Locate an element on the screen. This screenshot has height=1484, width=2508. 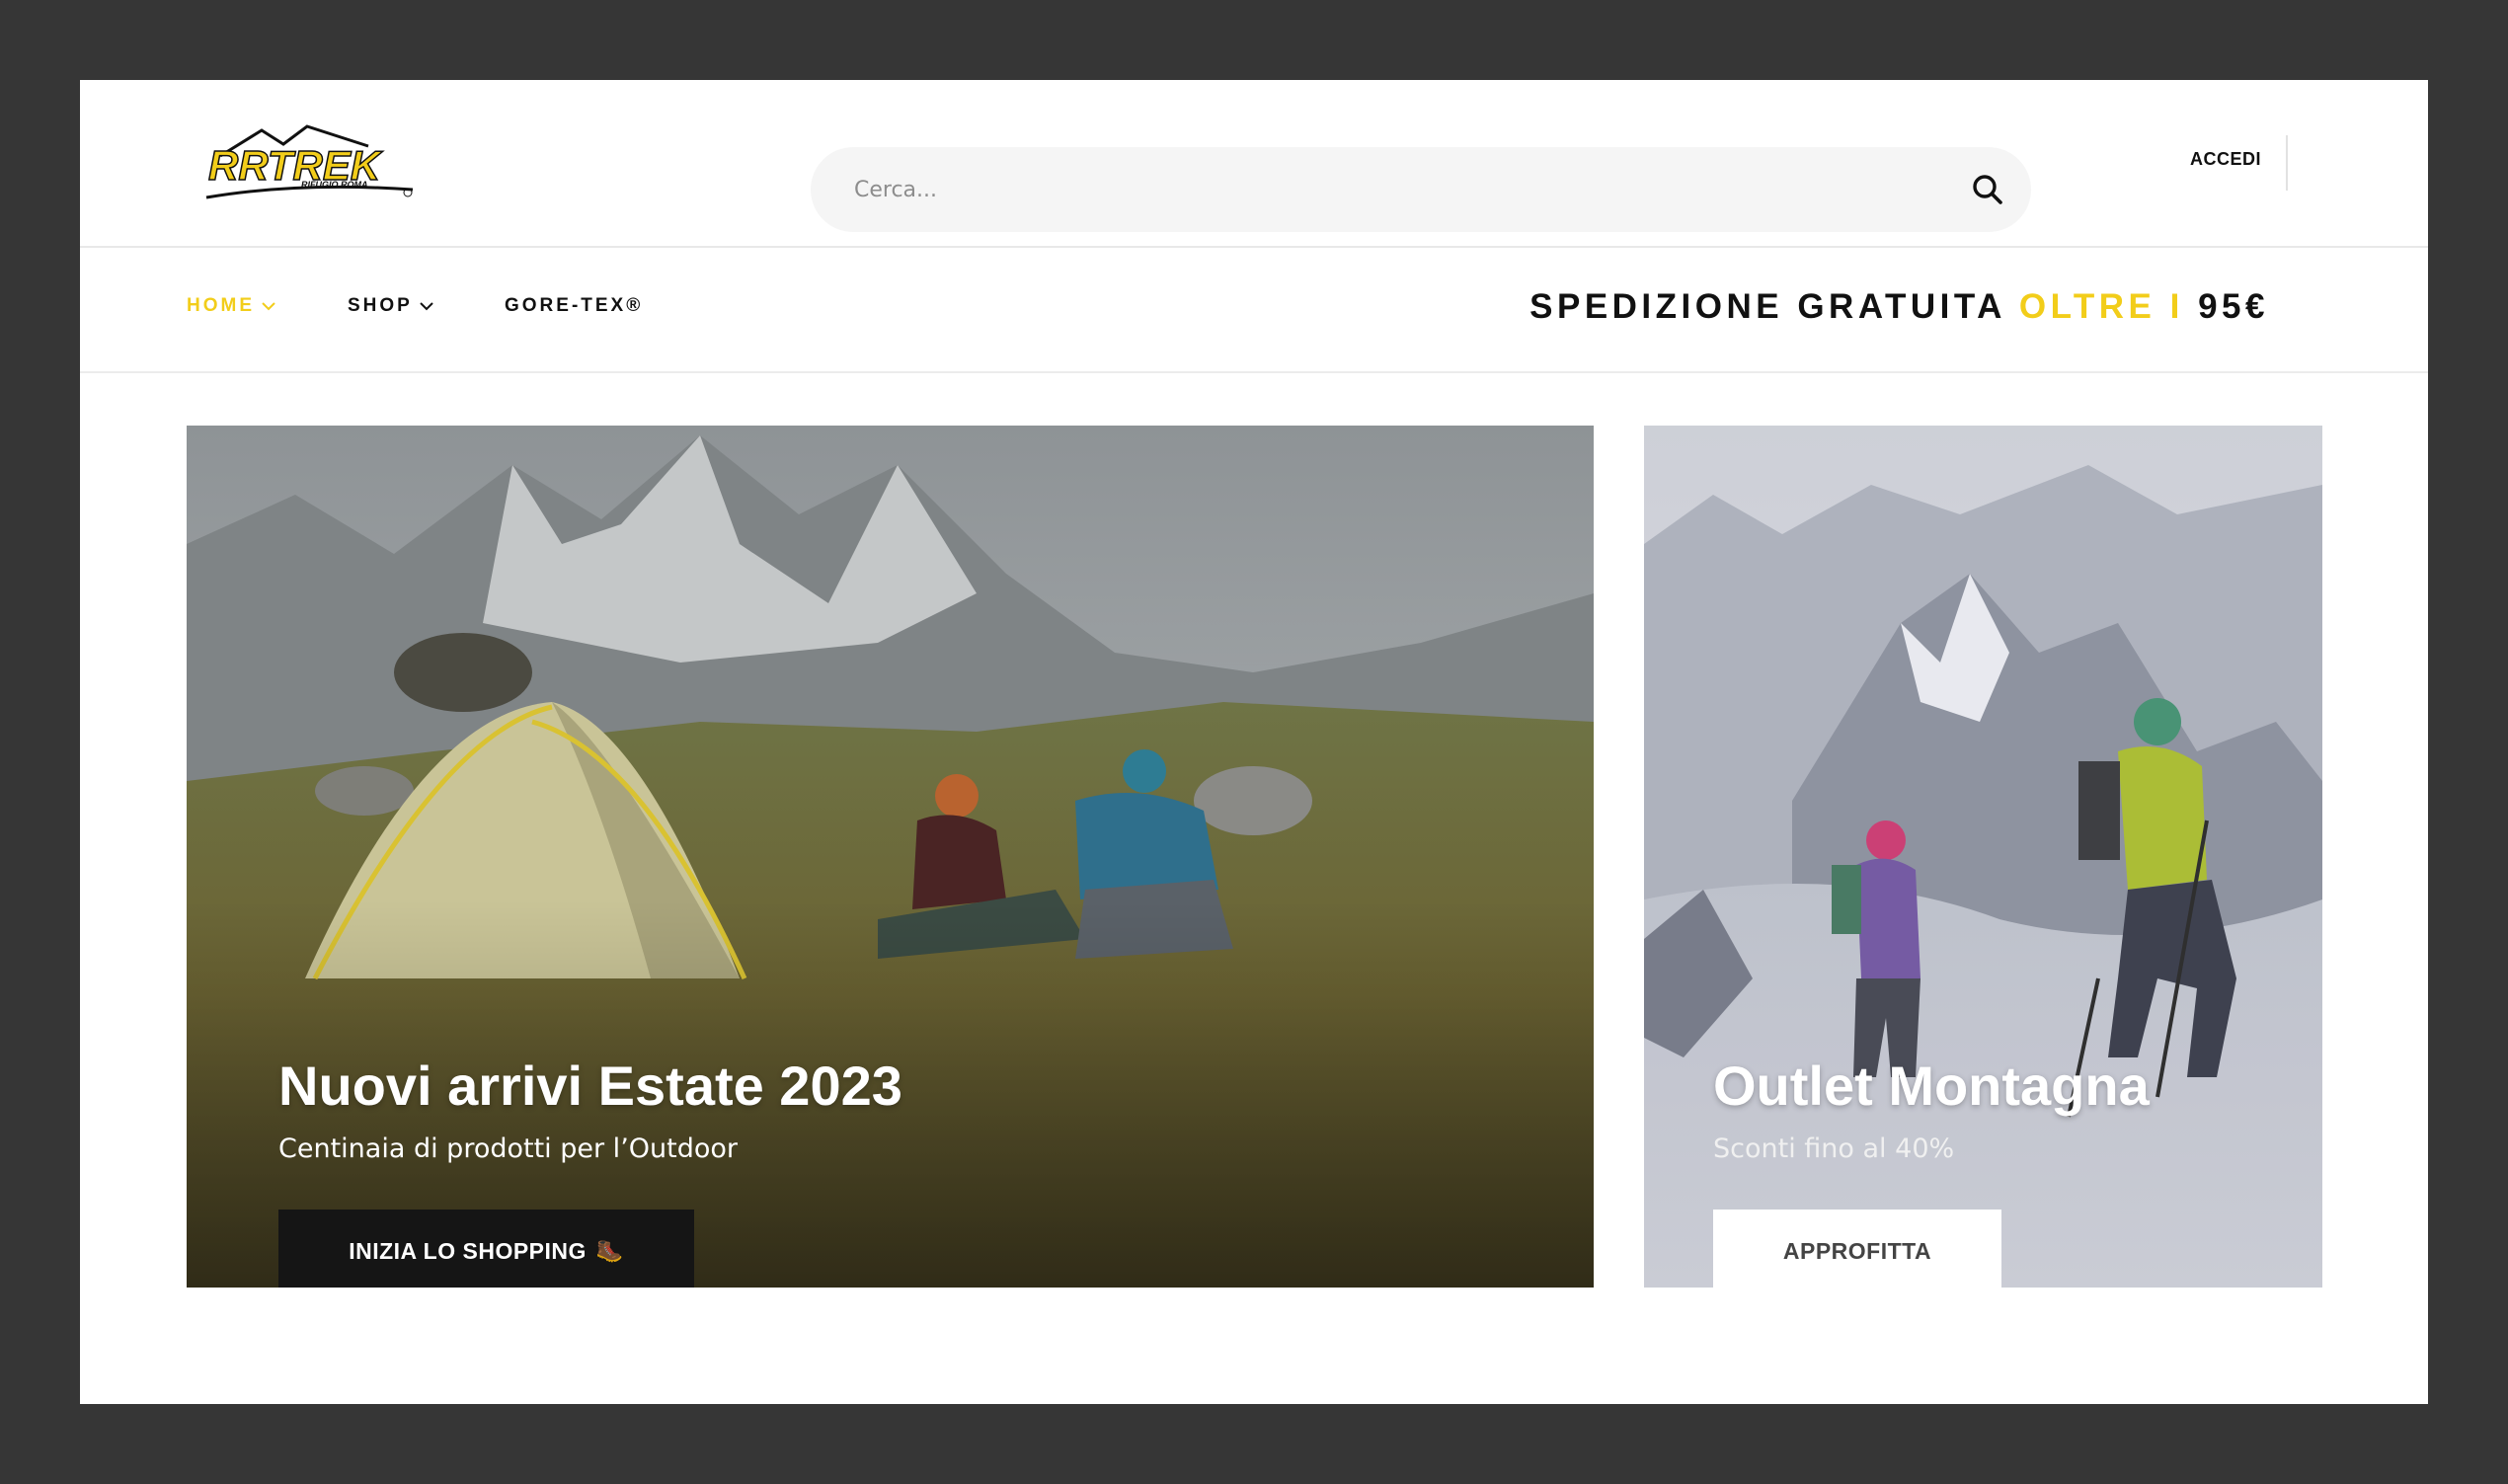
banner-title: Nuovi arrivi Estate 2023 is located at coordinates (590, 1085).